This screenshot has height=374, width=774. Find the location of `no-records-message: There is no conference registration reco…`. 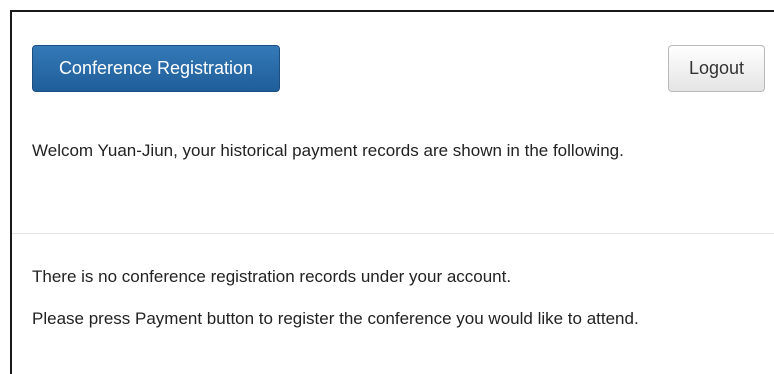

no-records-message: There is no conference registration reco… is located at coordinates (272, 276).